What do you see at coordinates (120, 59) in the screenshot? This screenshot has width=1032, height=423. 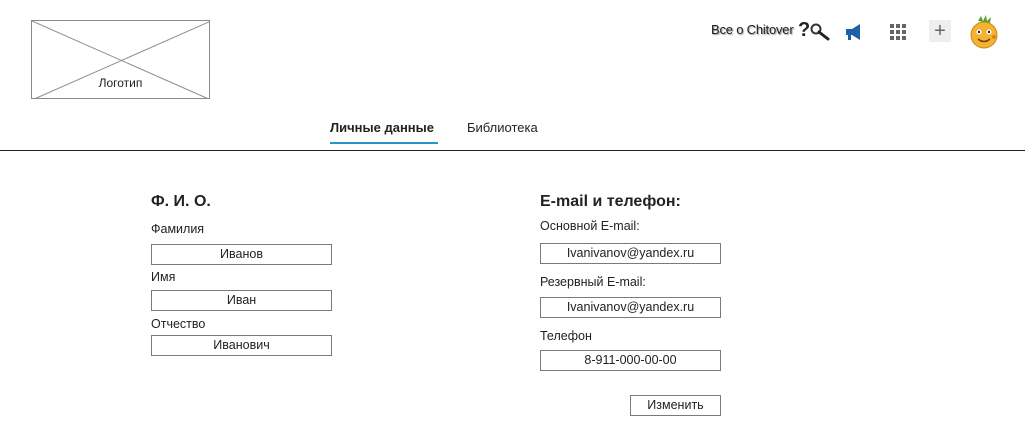 I see `logo-placeholder: Логотип` at bounding box center [120, 59].